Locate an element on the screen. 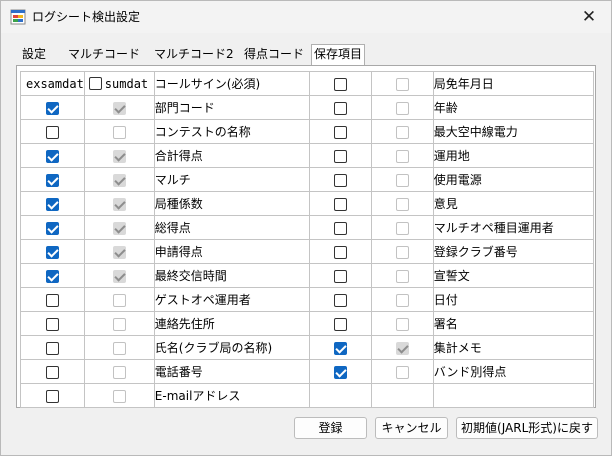 Image resolution: width=612 pixels, height=456 pixels. tab-settings: 設定 is located at coordinates (34, 55).